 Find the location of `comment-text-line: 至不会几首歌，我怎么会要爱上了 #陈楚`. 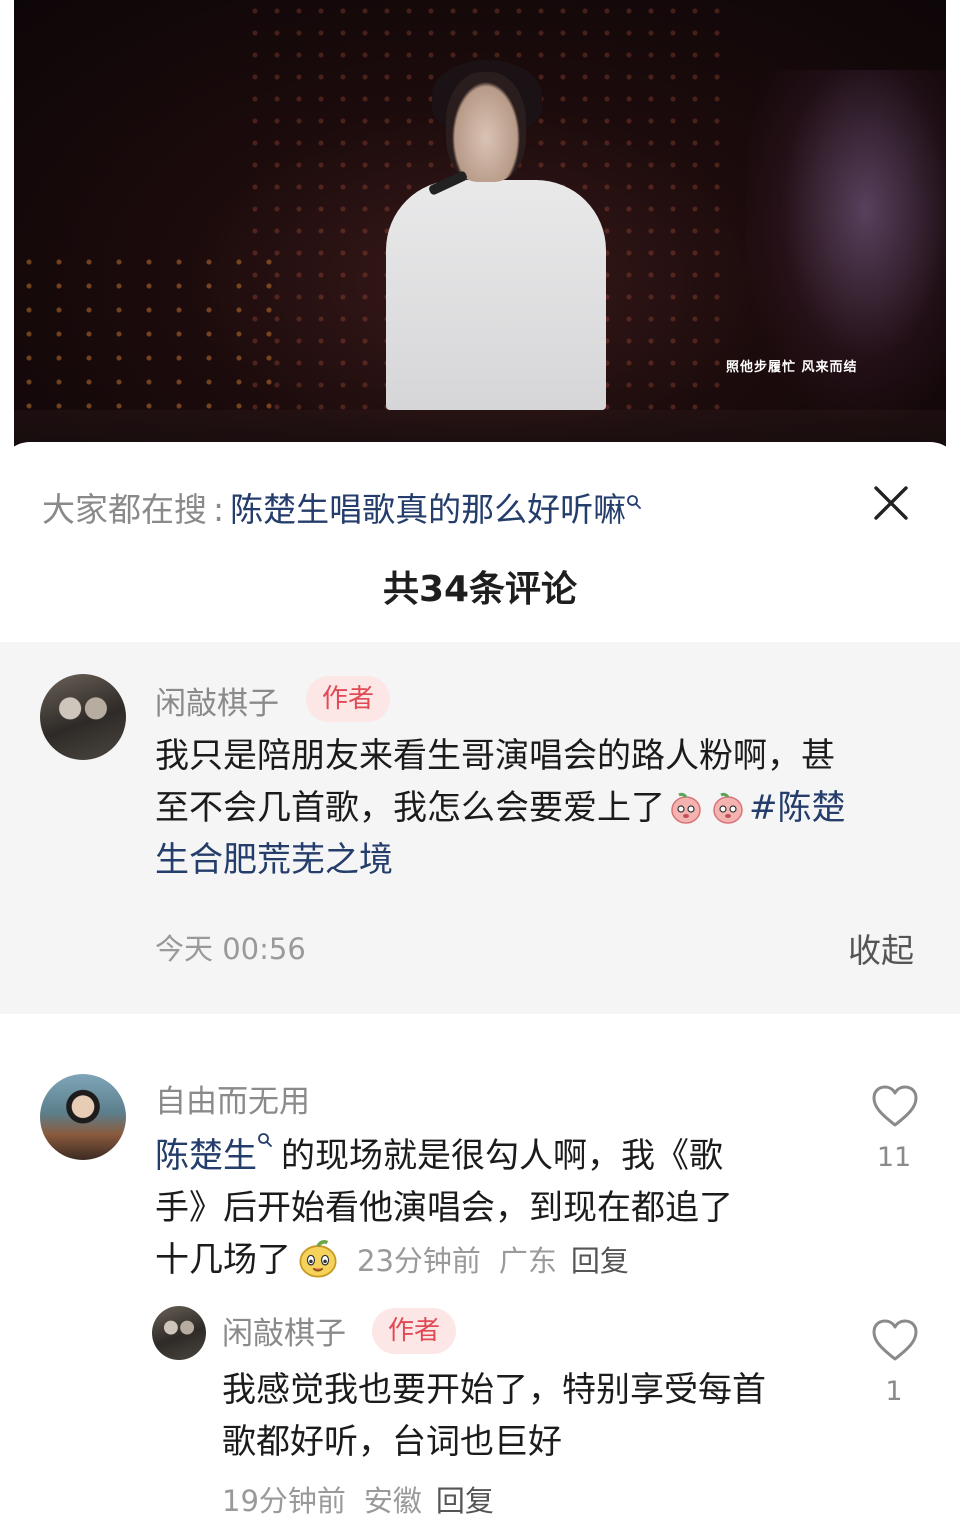

comment-text-line: 至不会几首歌，我怎么会要爱上了 #陈楚 is located at coordinates (540, 808).